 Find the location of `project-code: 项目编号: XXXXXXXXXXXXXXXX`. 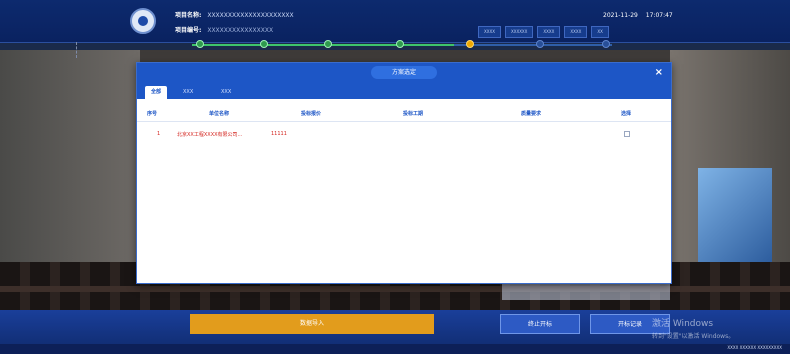

project-code: 项目编号: XXXXXXXXXXXXXXXX is located at coordinates (224, 29).